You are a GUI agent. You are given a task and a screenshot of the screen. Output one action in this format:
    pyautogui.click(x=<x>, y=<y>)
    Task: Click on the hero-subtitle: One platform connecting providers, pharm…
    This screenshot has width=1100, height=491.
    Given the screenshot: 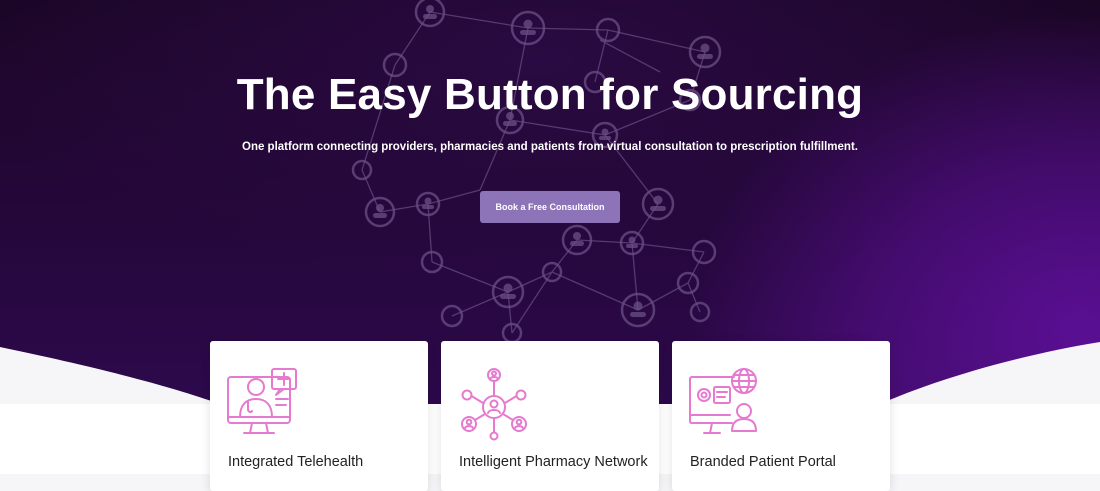 What is the action you would take?
    pyautogui.click(x=550, y=147)
    